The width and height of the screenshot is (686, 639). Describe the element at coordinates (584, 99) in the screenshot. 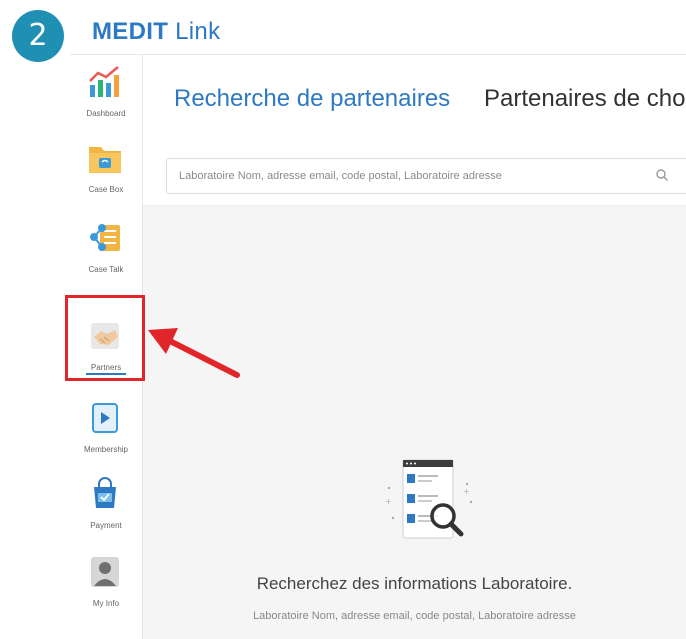

I see `tab-chosen-partners: Partenaires de cho` at that location.